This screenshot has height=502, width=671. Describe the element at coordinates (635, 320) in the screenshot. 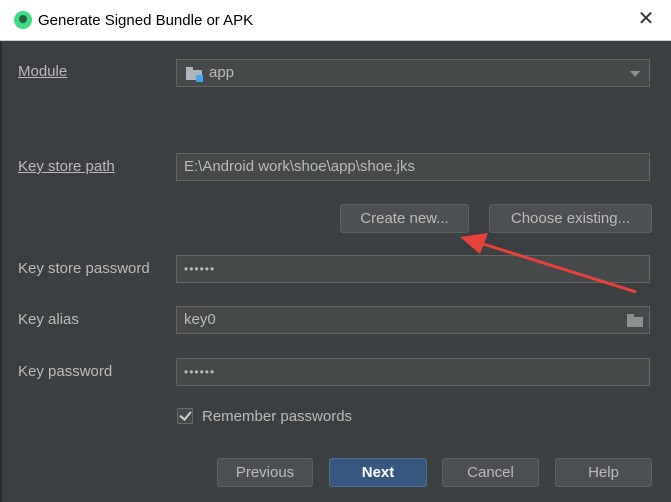

I see `folder-icon` at that location.